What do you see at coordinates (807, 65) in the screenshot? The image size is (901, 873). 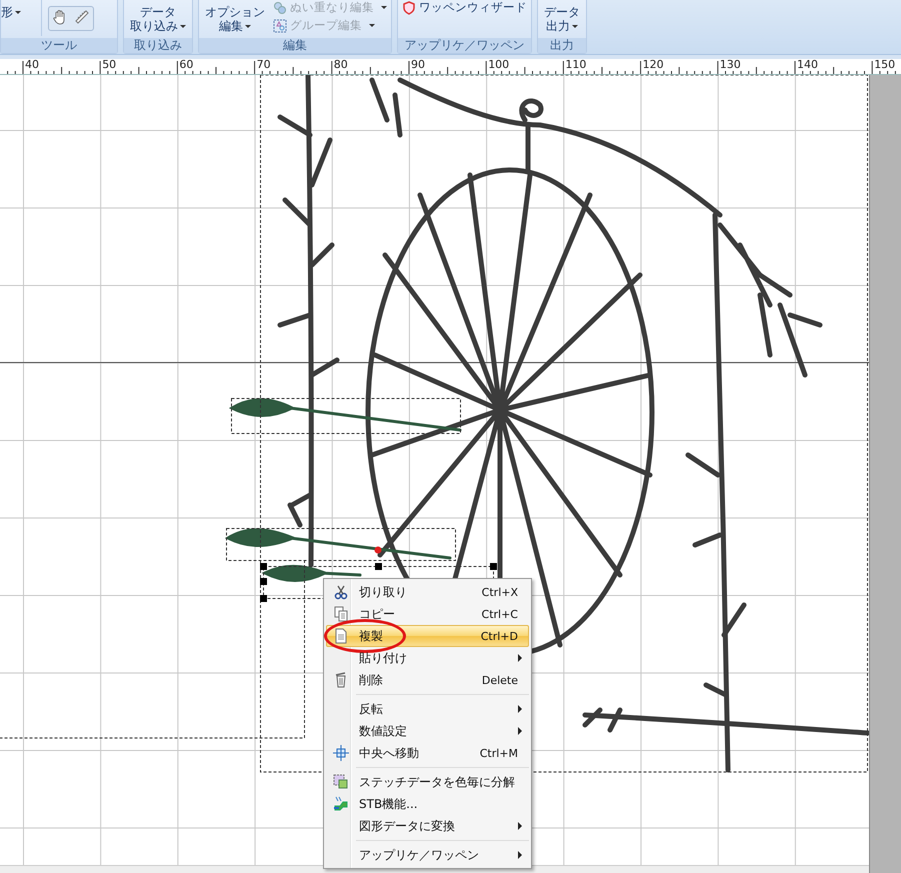 I see `ruler-label: 140` at bounding box center [807, 65].